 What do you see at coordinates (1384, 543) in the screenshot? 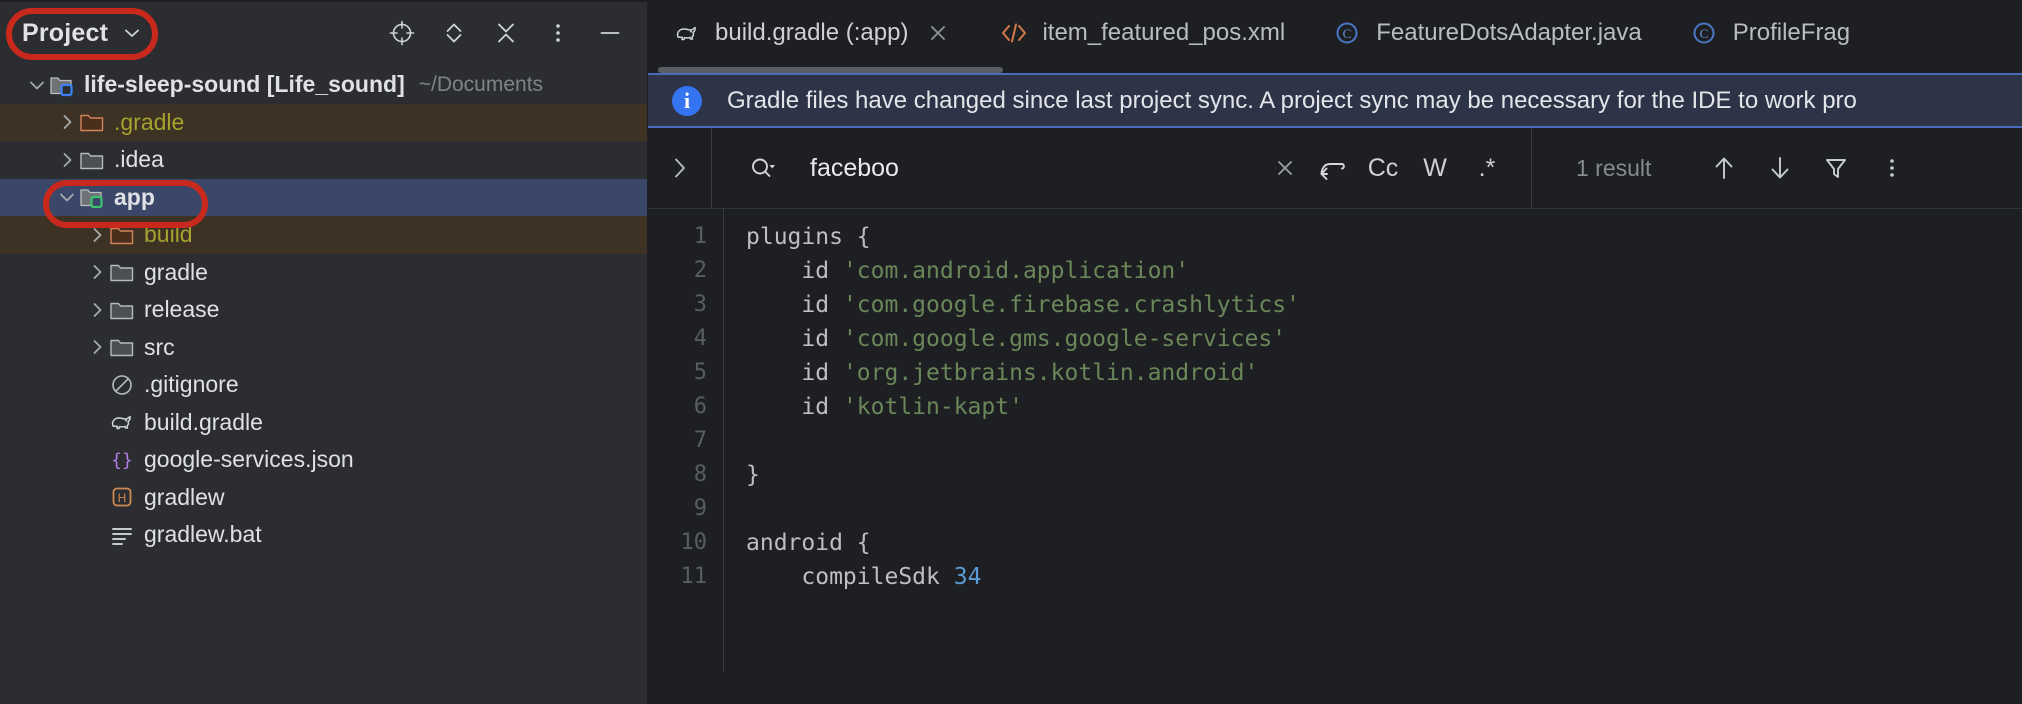
I see `code-line: android {` at bounding box center [1384, 543].